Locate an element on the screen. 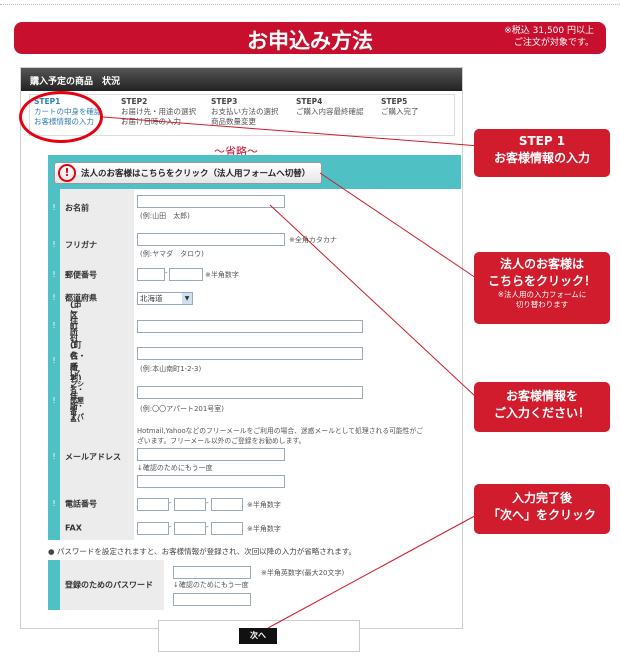 The image size is (620, 660). callout-step1: STEP 1 お客様情報の入力 is located at coordinates (542, 153).